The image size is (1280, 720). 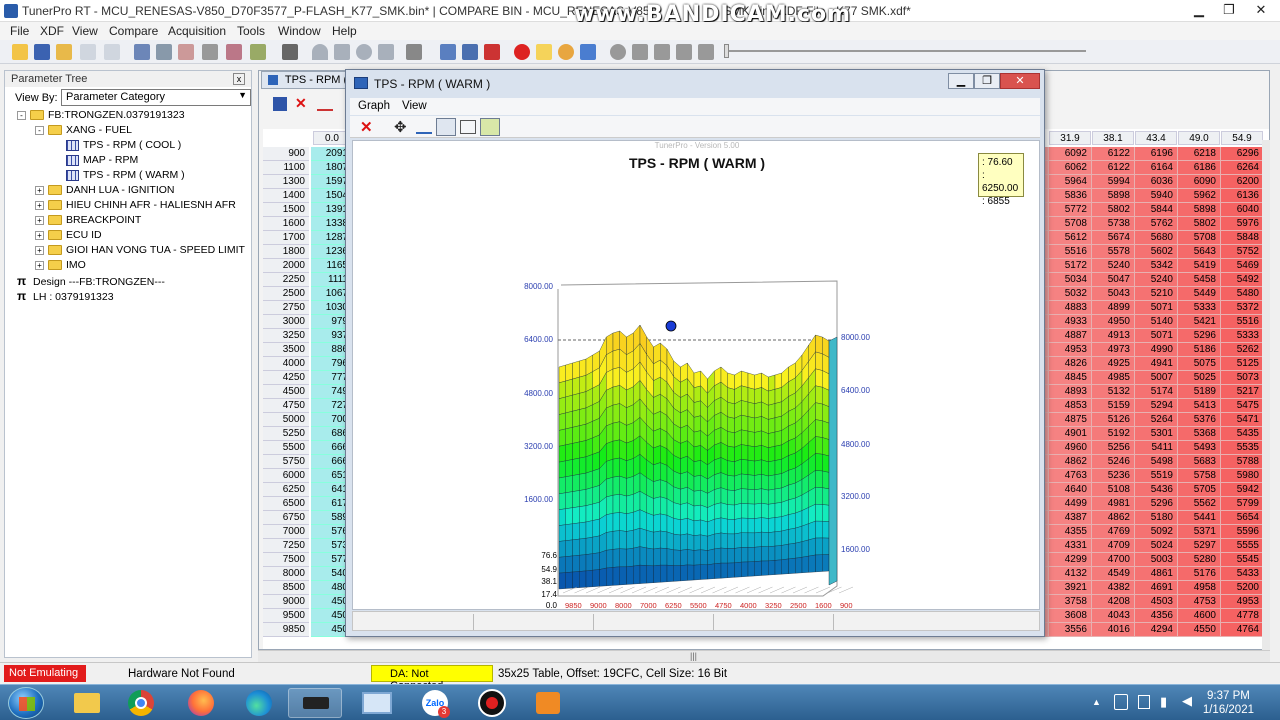 What do you see at coordinates (1113, 574) in the screenshot?
I see `table-cell: 4549` at bounding box center [1113, 574].